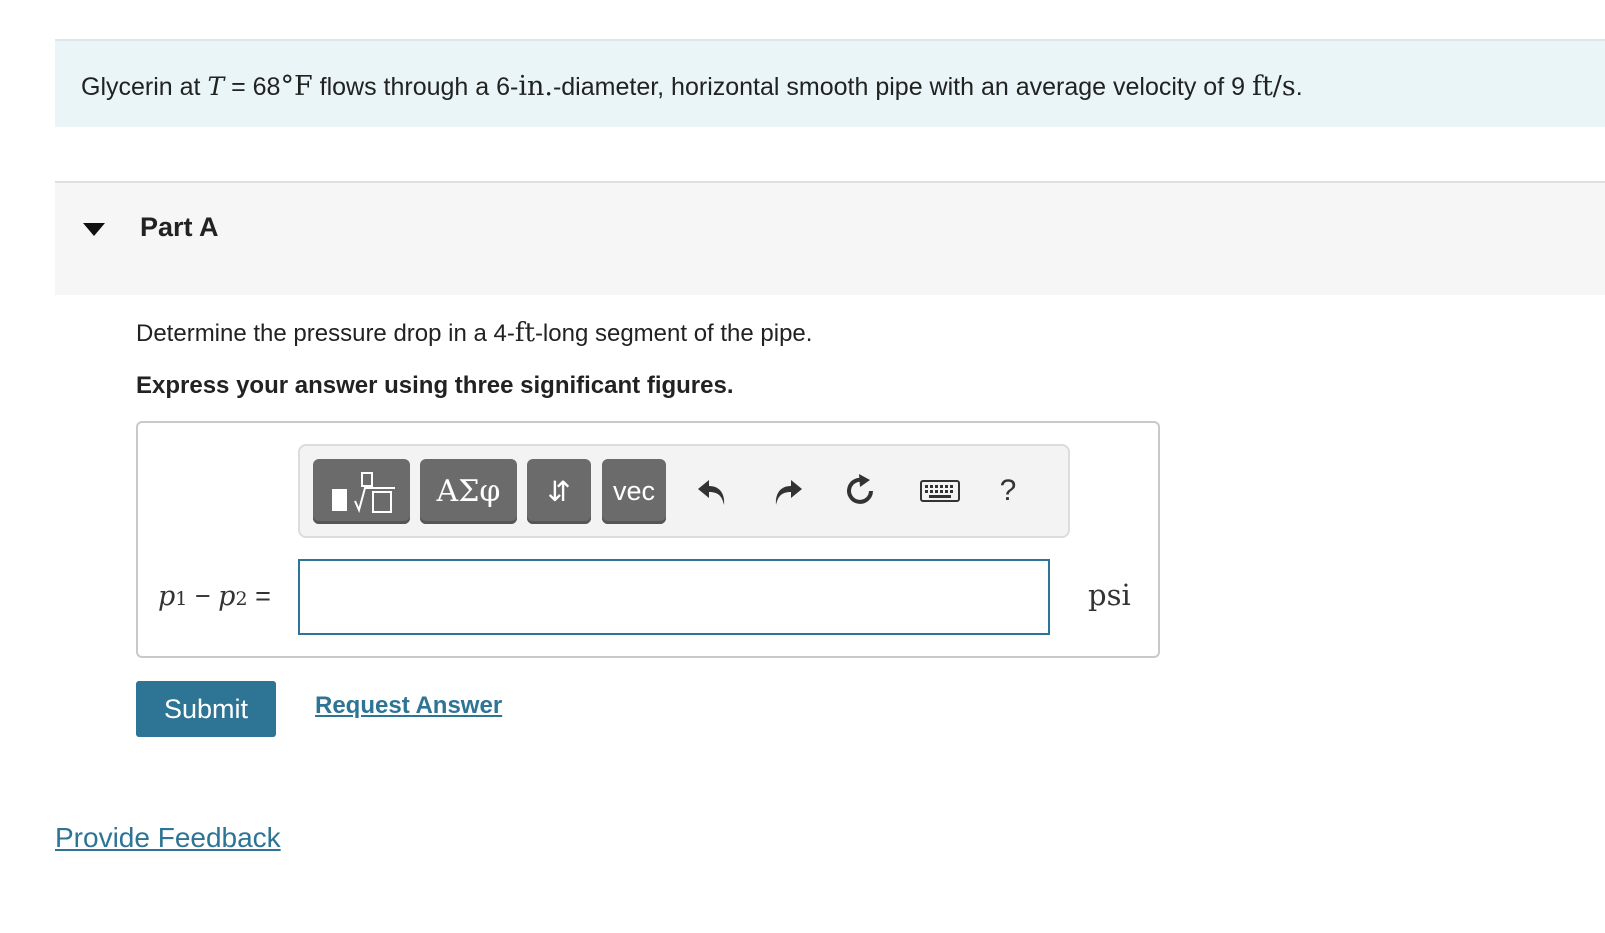 The height and width of the screenshot is (933, 1605). What do you see at coordinates (940, 491) in the screenshot?
I see `keyboard-icon` at bounding box center [940, 491].